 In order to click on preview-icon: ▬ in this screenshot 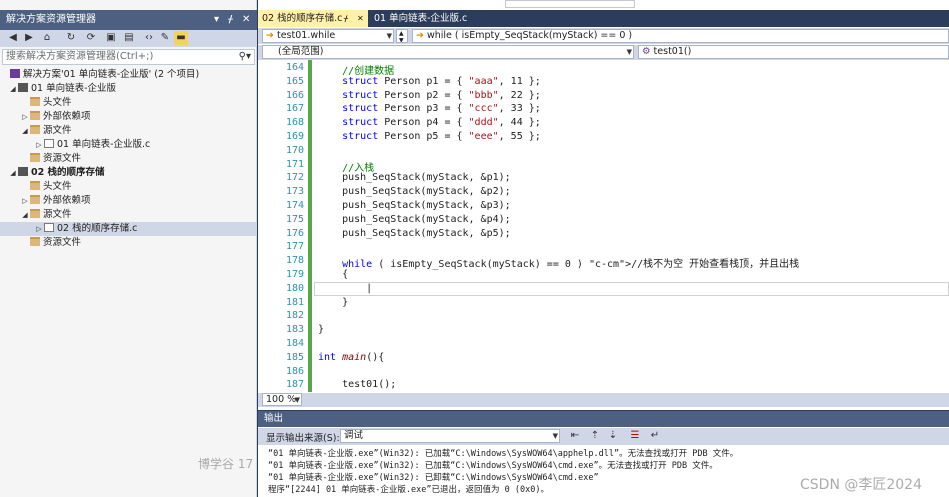, I will do `click(181, 38)`.